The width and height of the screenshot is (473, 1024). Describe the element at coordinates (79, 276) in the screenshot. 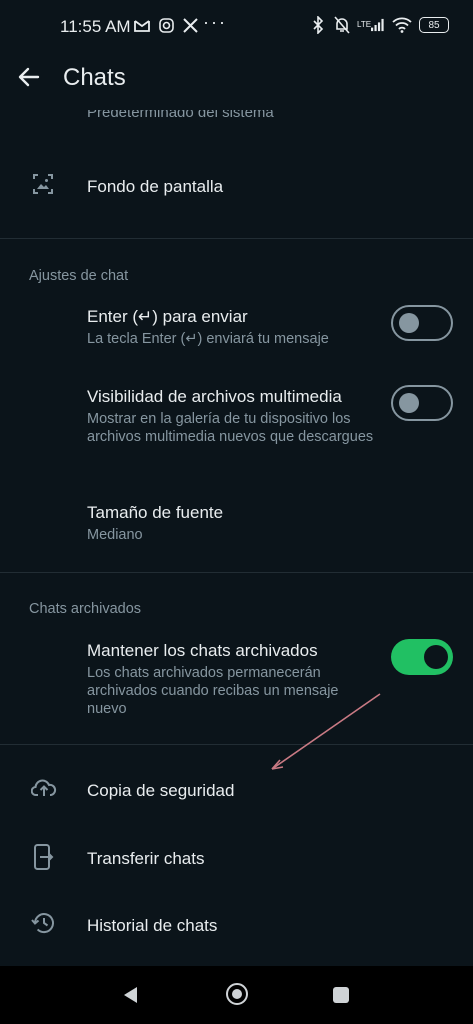

I see `section-header-chat-settings: Ajustes de chat` at that location.